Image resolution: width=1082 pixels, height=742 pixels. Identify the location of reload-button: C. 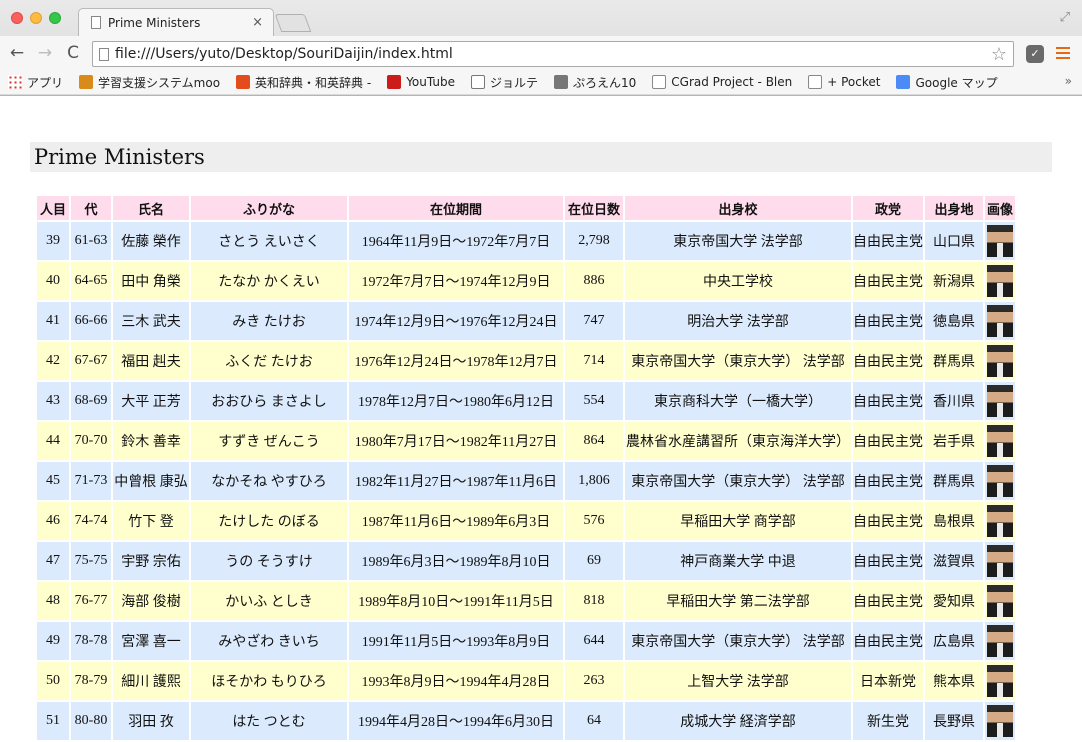
(73, 53).